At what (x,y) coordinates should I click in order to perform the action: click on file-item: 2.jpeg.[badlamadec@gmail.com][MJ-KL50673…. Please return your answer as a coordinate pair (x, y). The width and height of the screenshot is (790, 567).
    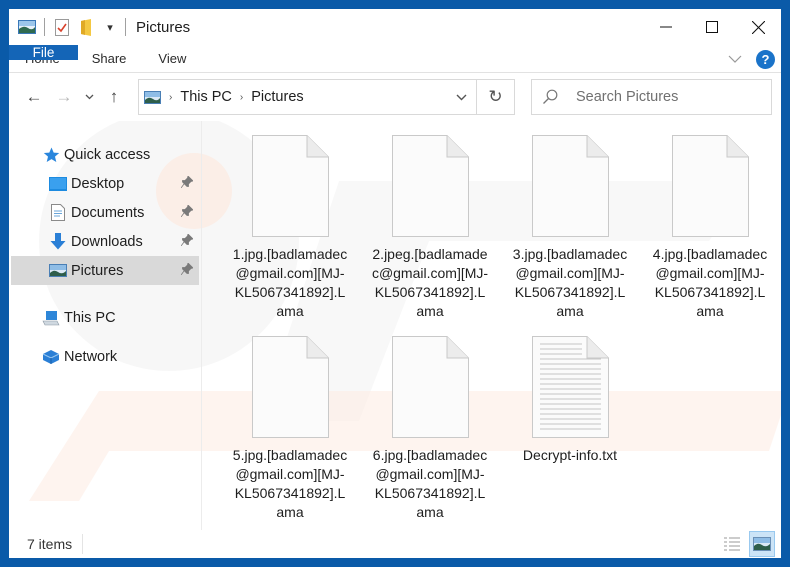
    Looking at the image, I should click on (430, 228).